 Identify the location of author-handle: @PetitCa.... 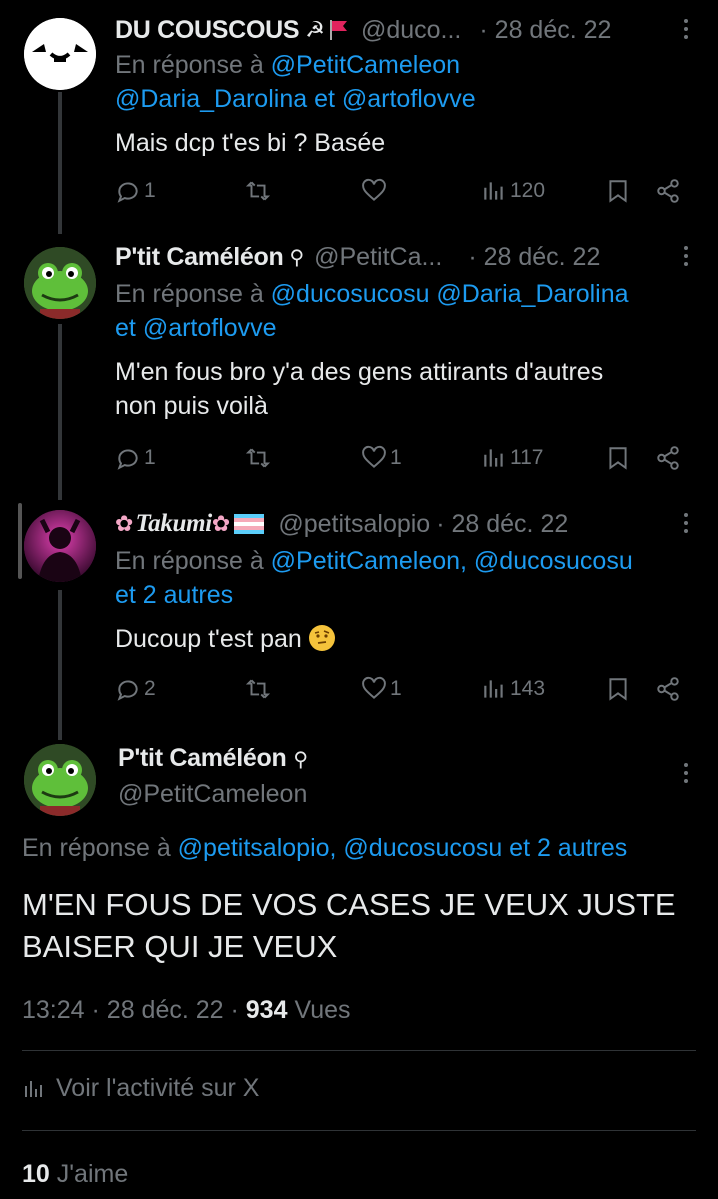
(378, 257).